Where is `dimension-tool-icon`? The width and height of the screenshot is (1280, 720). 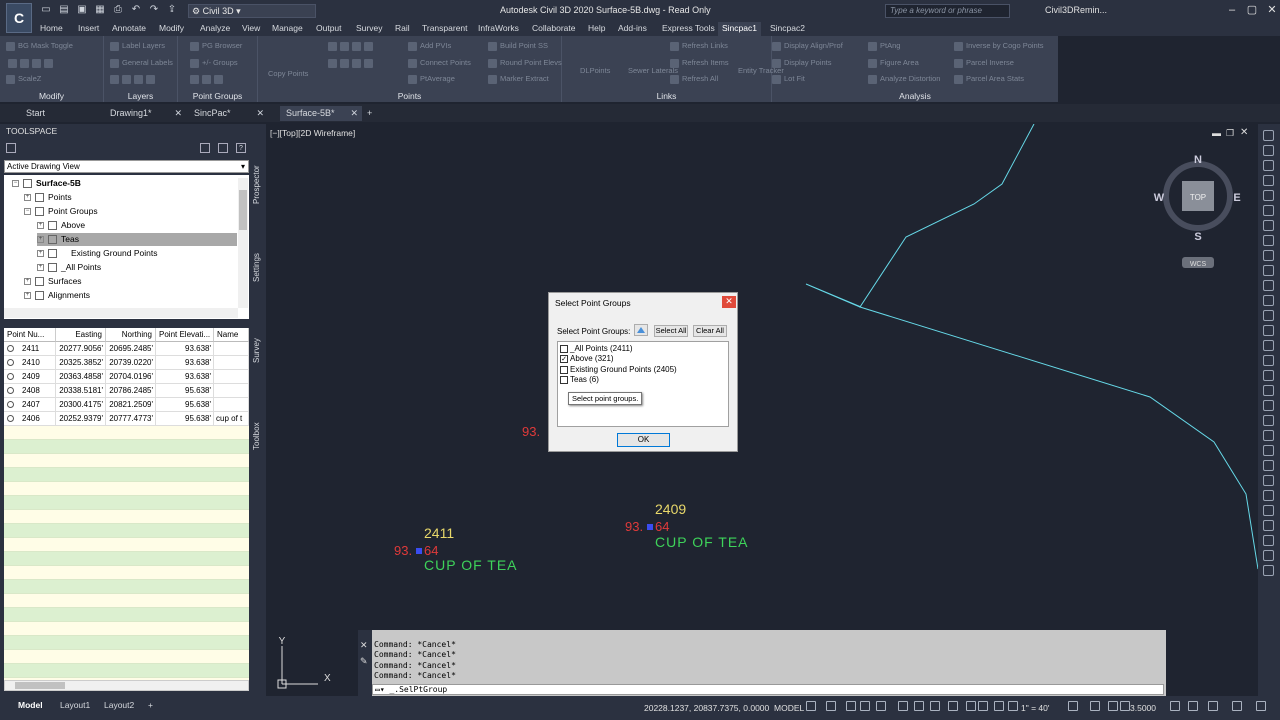 dimension-tool-icon is located at coordinates (1268, 495).